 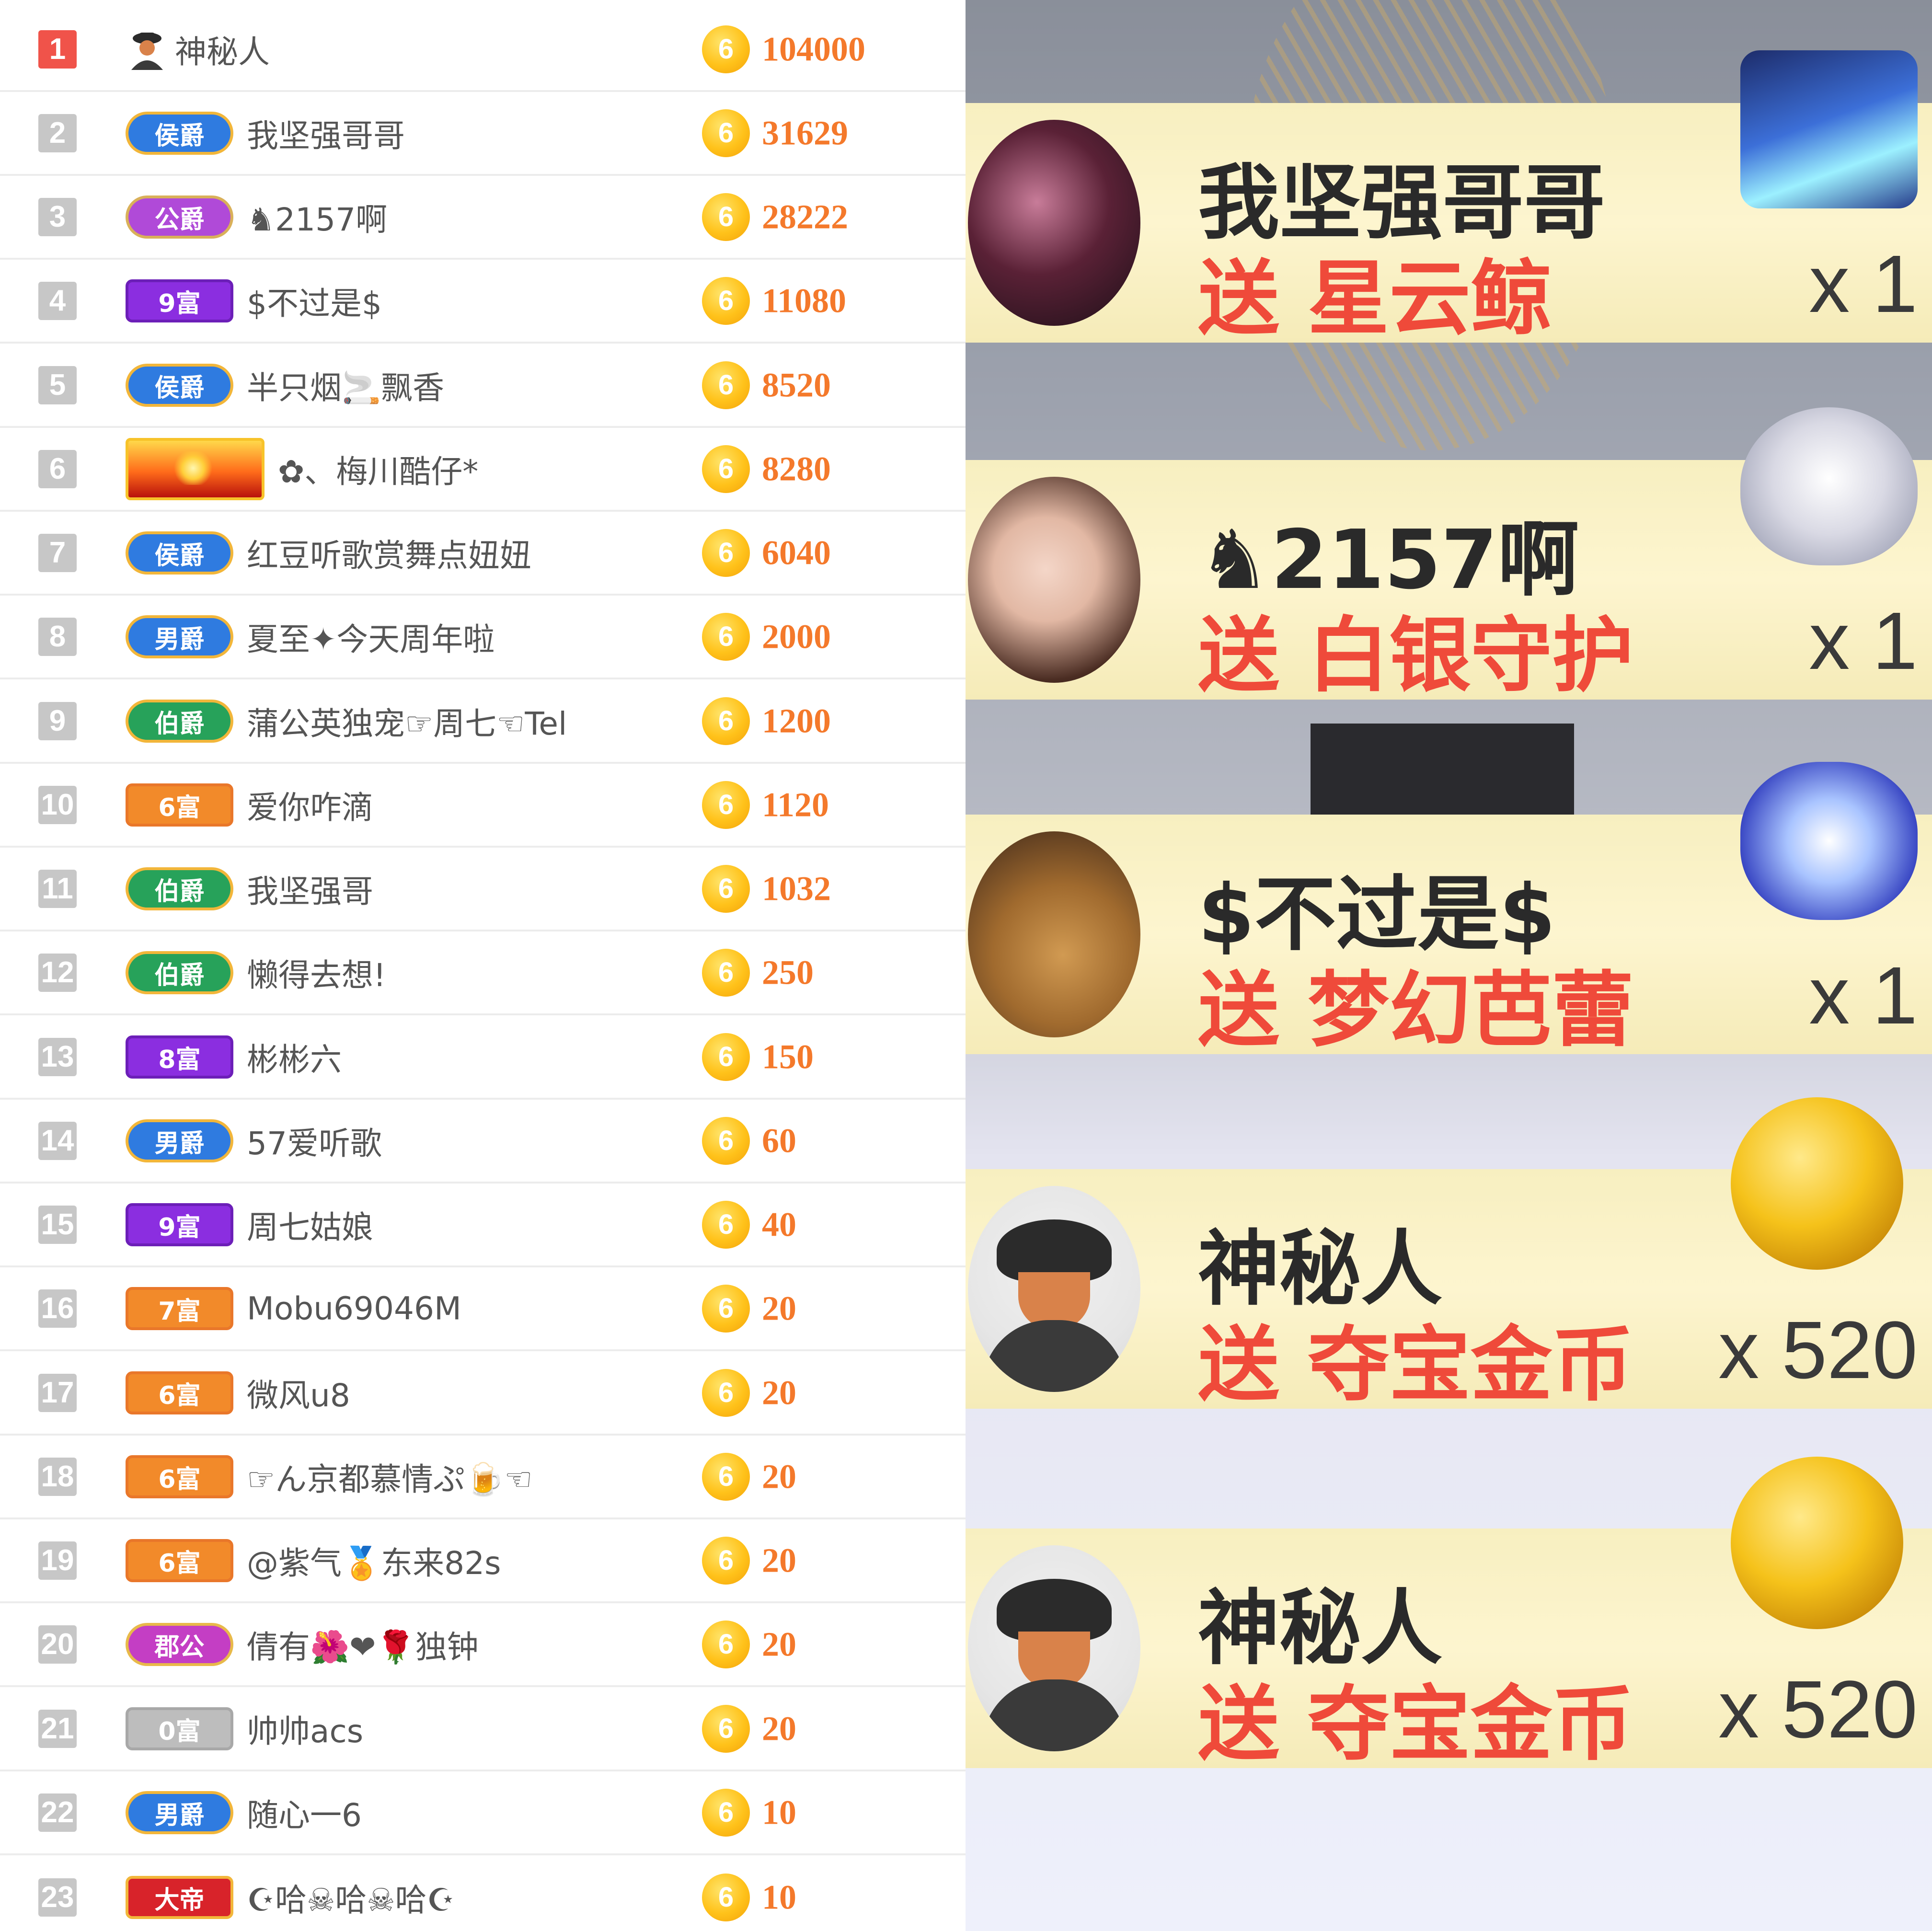 What do you see at coordinates (796, 636) in the screenshot?
I see `contribution-amount: 2000` at bounding box center [796, 636].